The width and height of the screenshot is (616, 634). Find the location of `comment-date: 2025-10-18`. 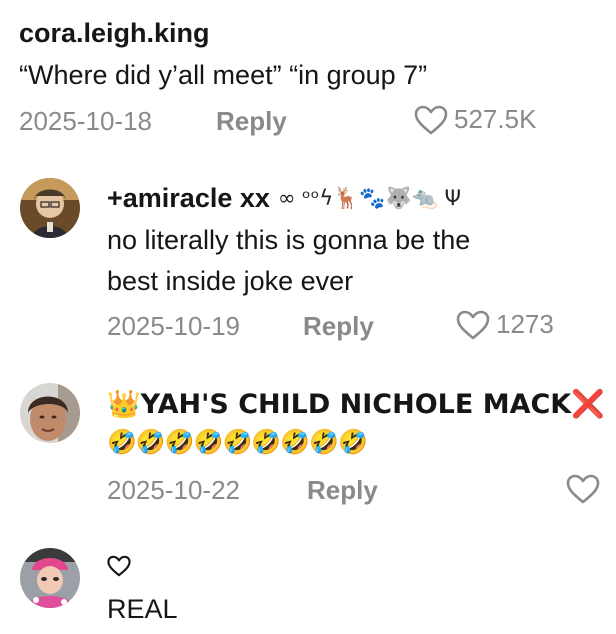

comment-date: 2025-10-18 is located at coordinates (85, 121).